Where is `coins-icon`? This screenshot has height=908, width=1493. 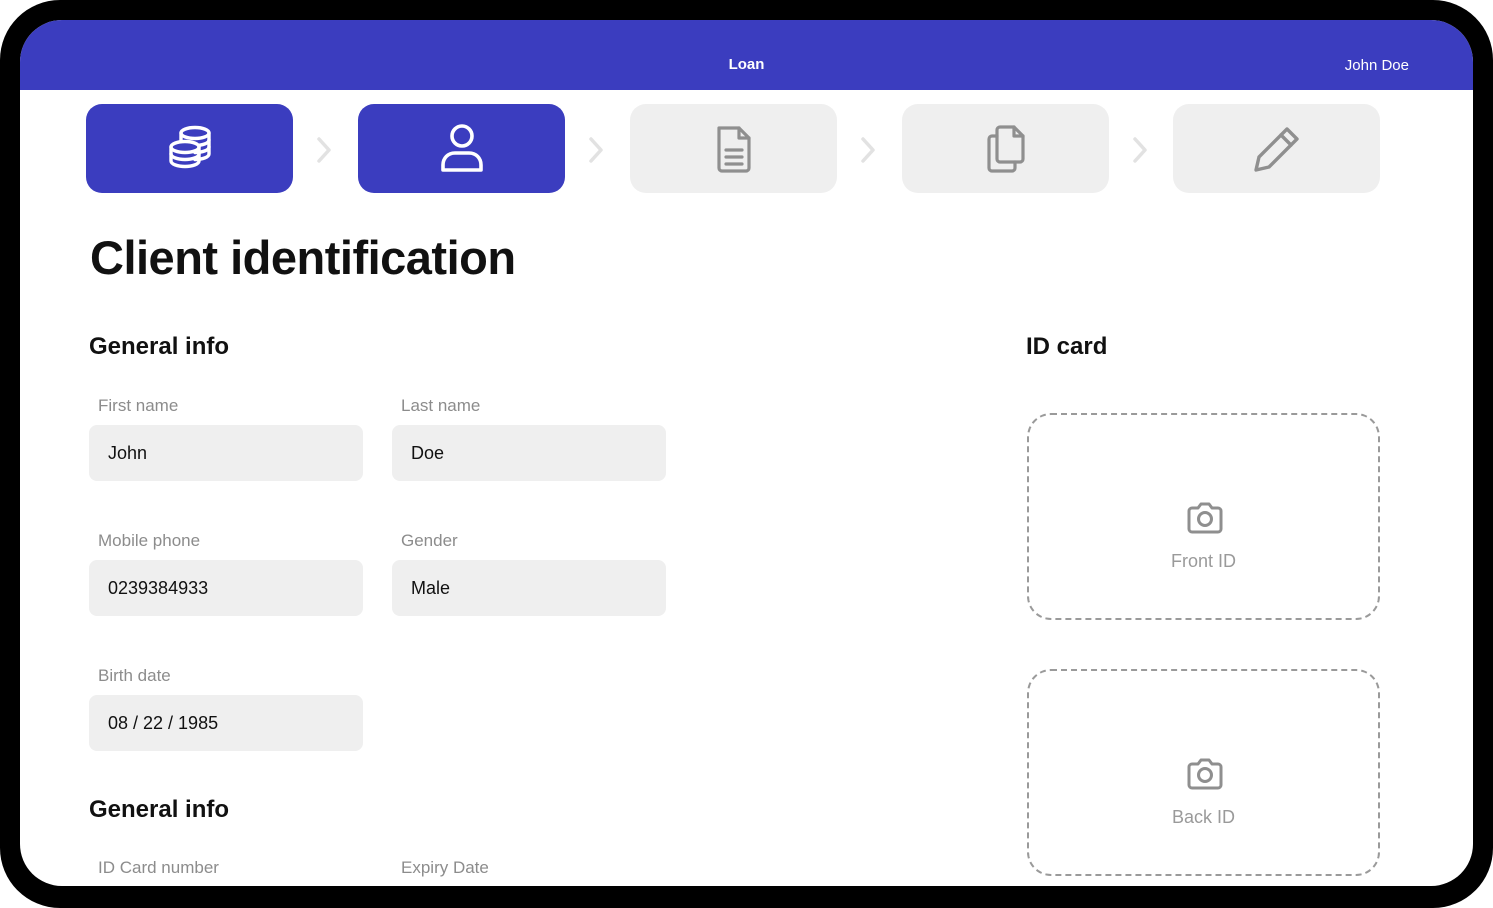 coins-icon is located at coordinates (189, 146).